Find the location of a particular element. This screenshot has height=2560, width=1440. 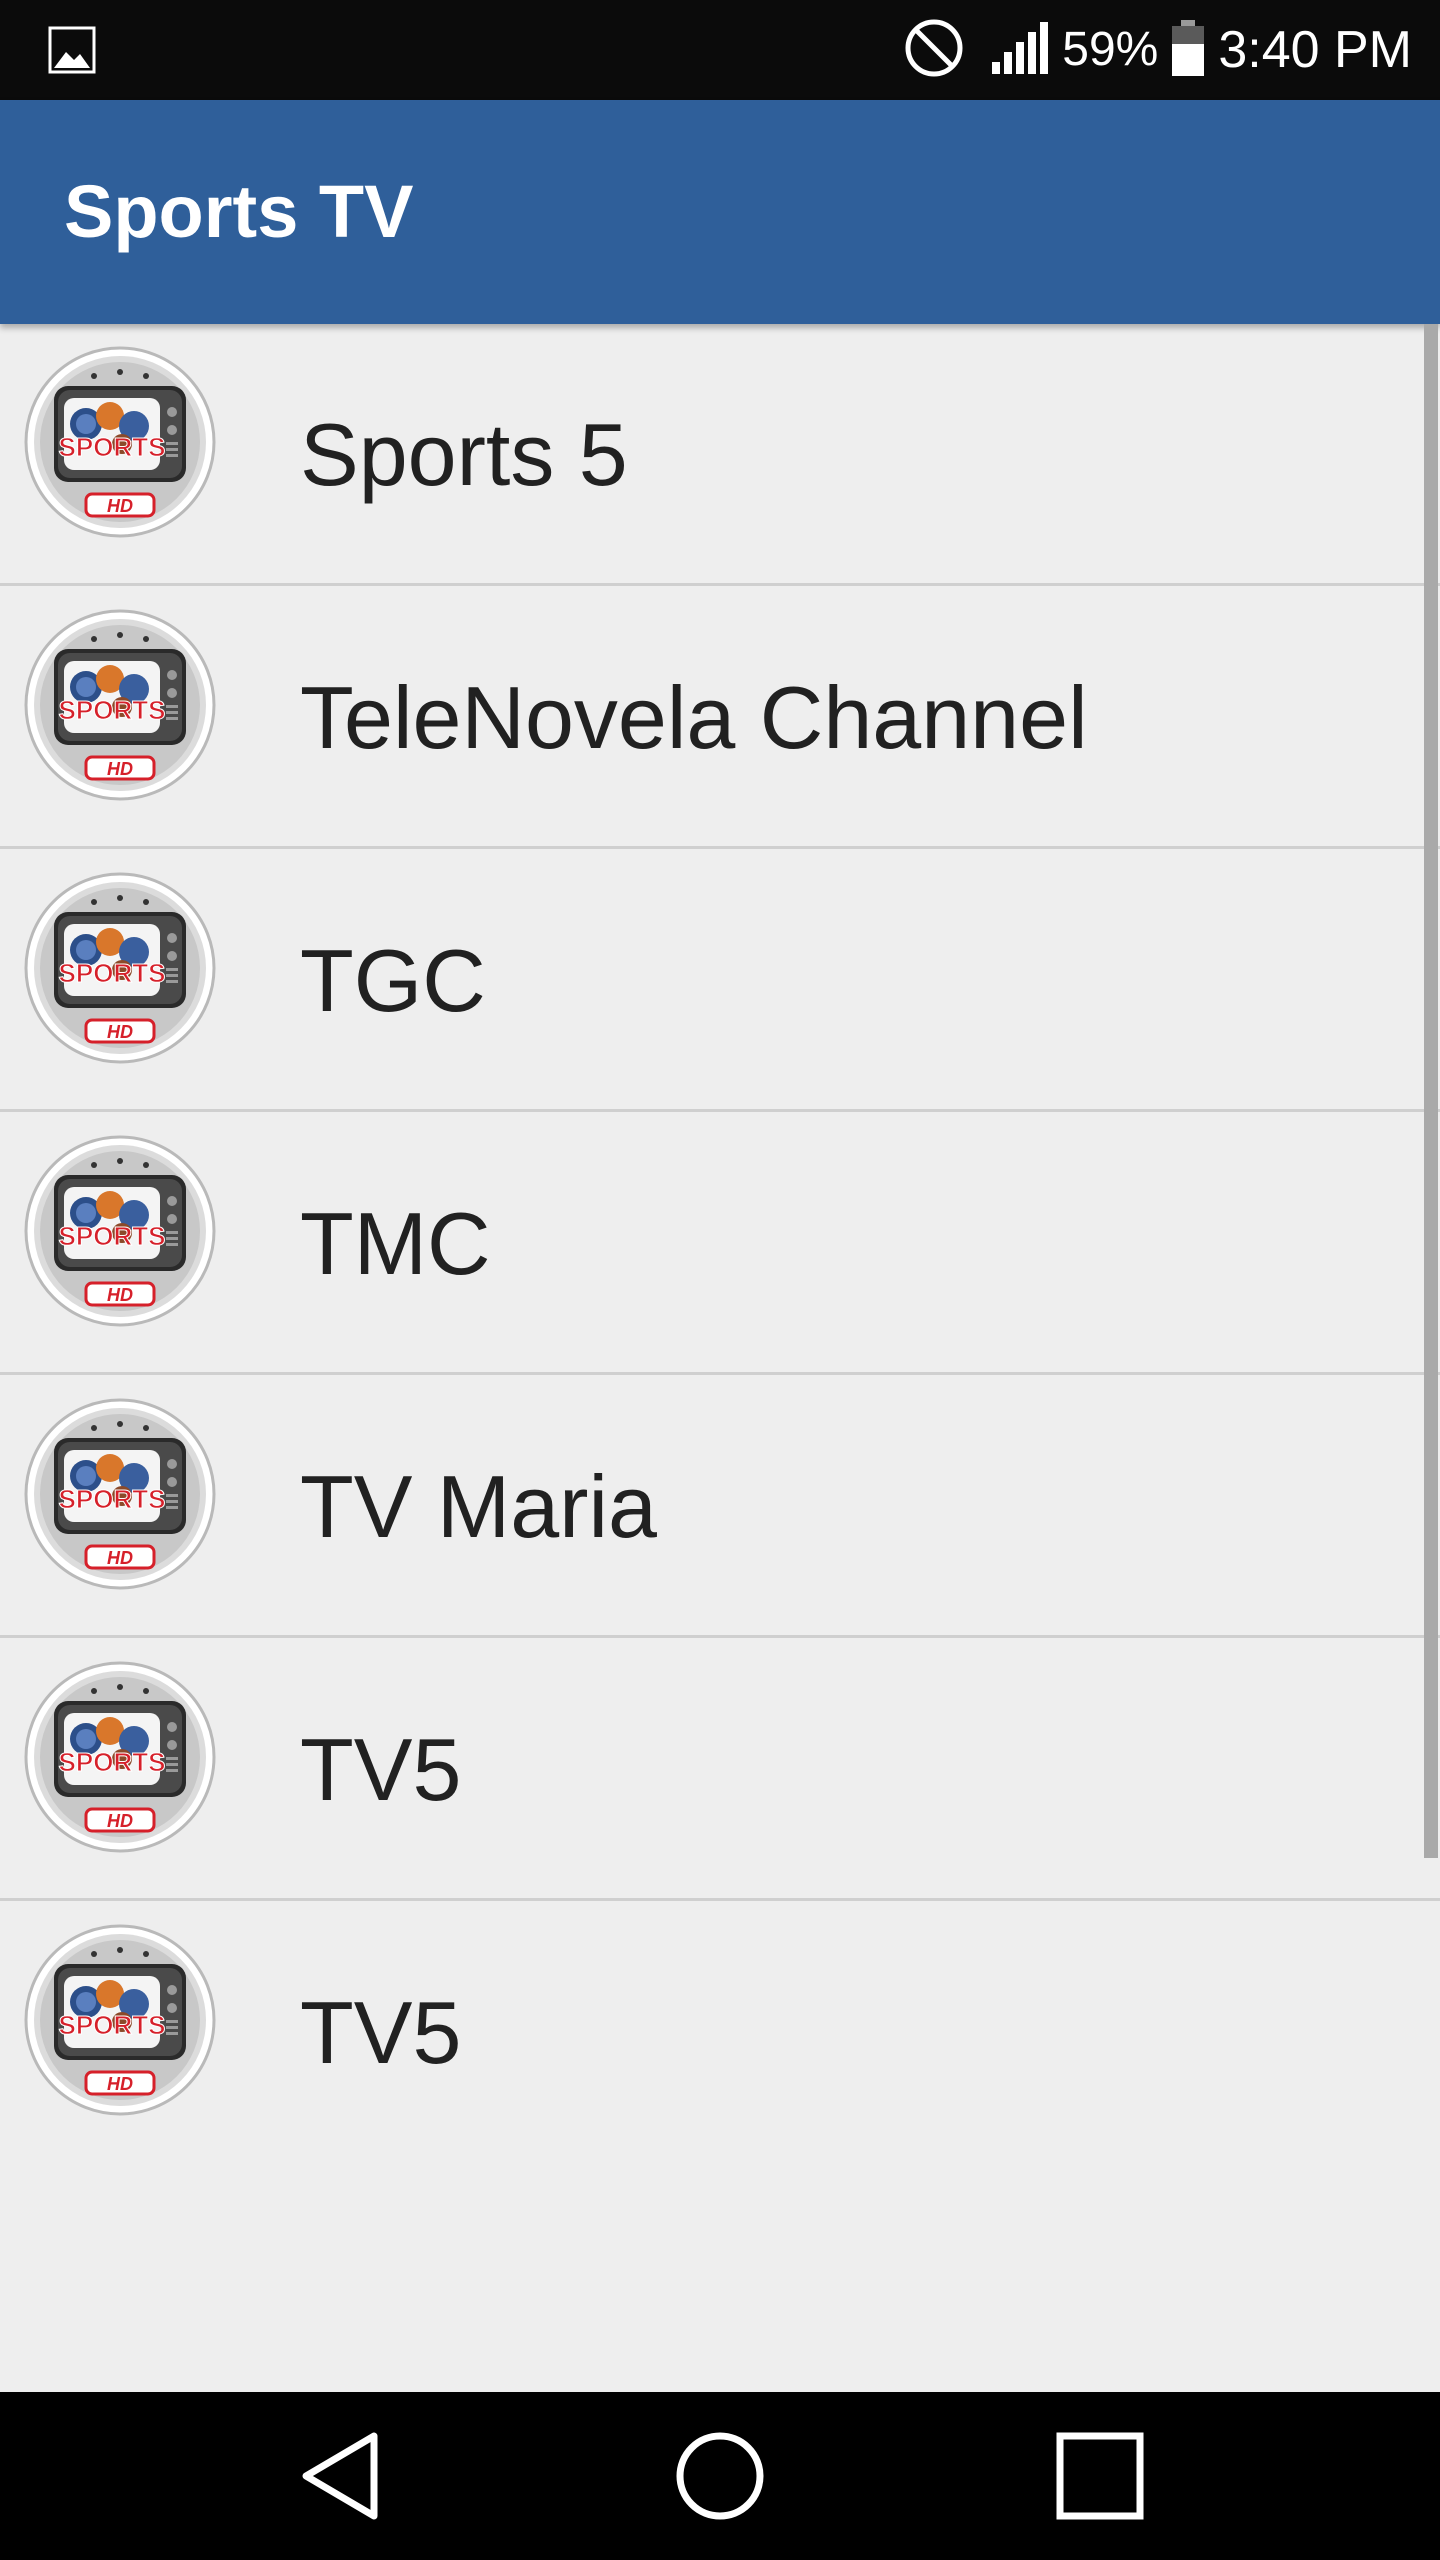

status-bar: 59% 3:40 PM is located at coordinates (720, 50).